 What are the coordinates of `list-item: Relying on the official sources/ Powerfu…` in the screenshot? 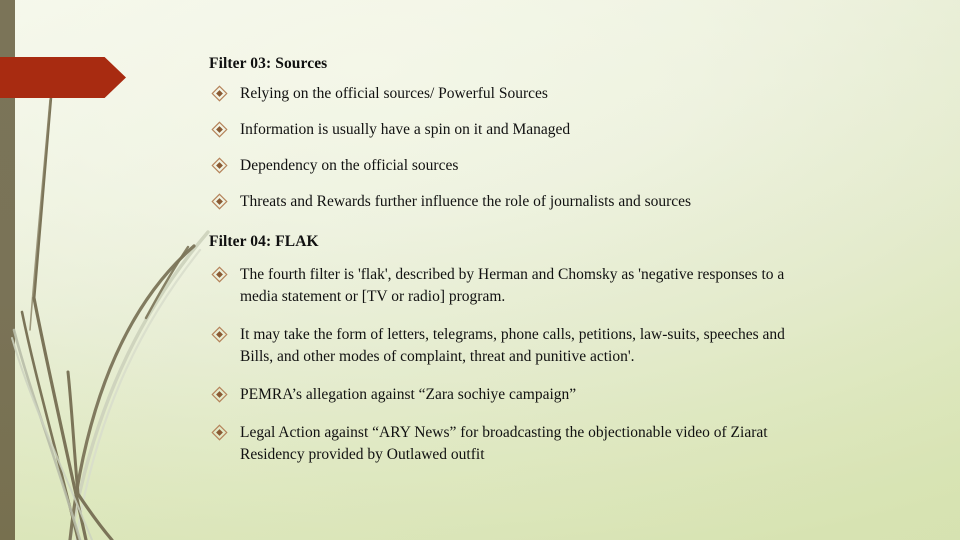 It's located at (552, 94).